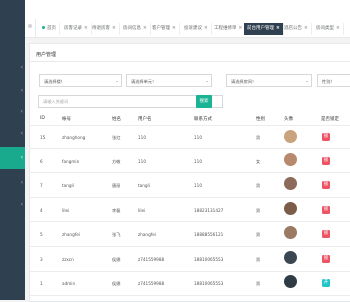 Image resolution: width=350 pixels, height=302 pixels. I want to click on sidebar-item-1: ‹, so click(12, 68).